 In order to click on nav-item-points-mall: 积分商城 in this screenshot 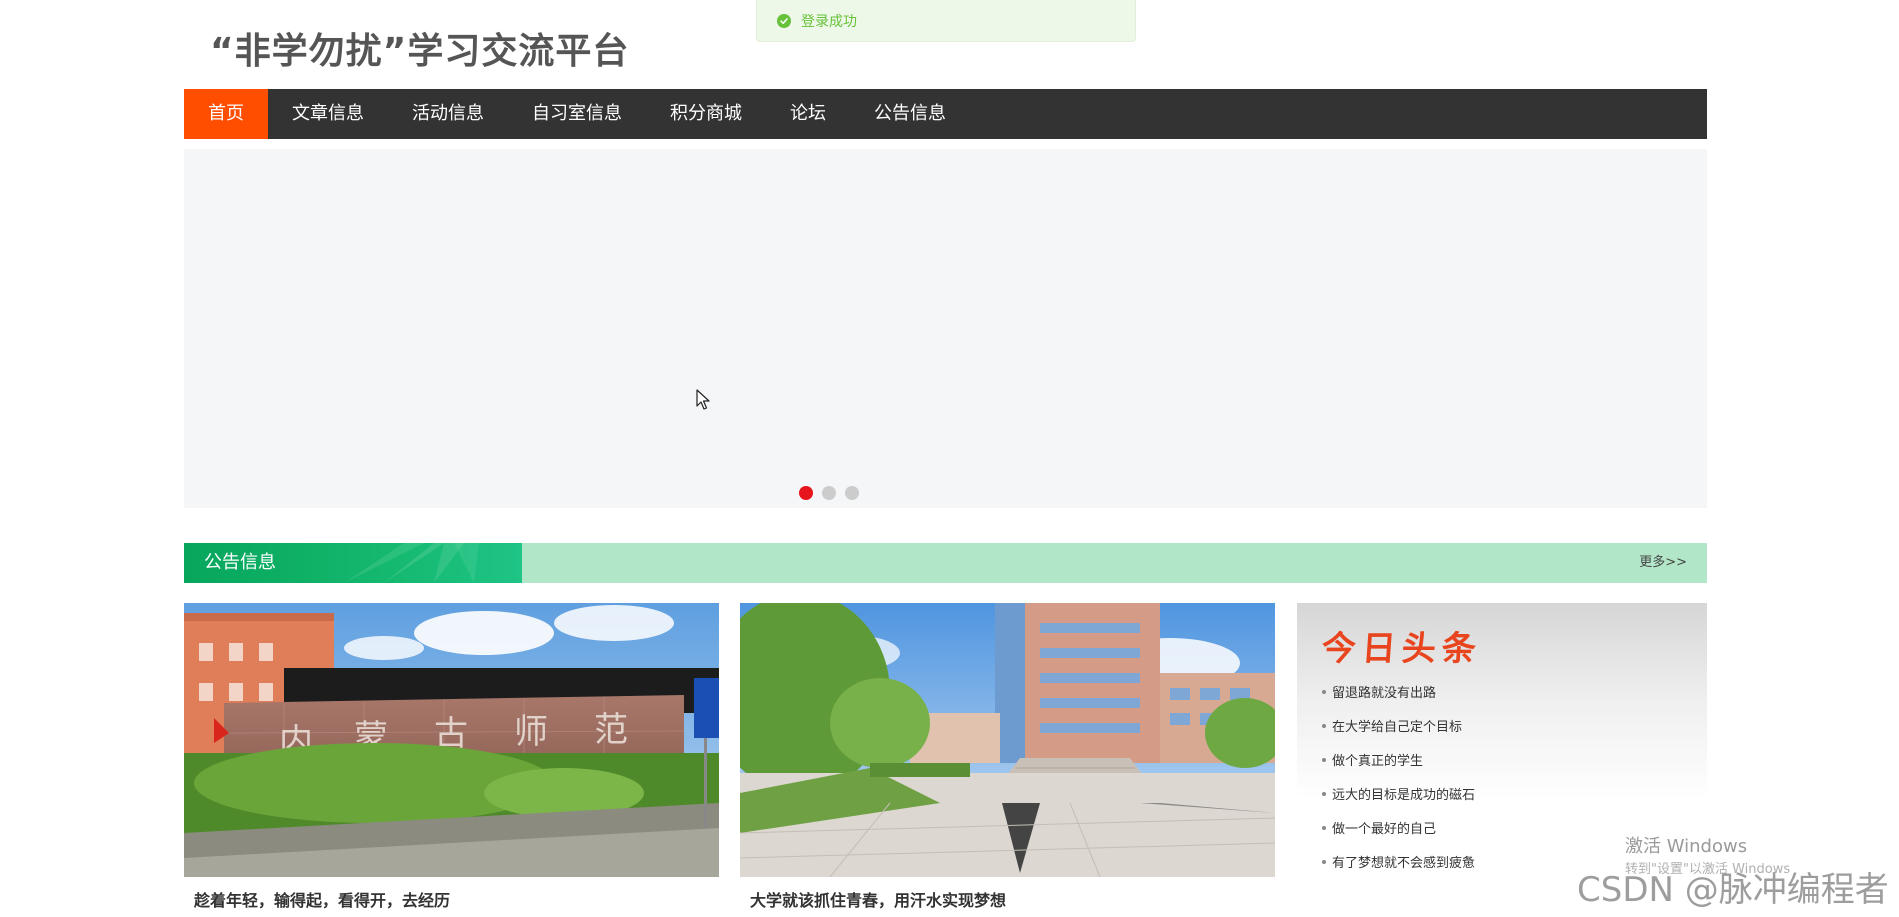, I will do `click(706, 114)`.